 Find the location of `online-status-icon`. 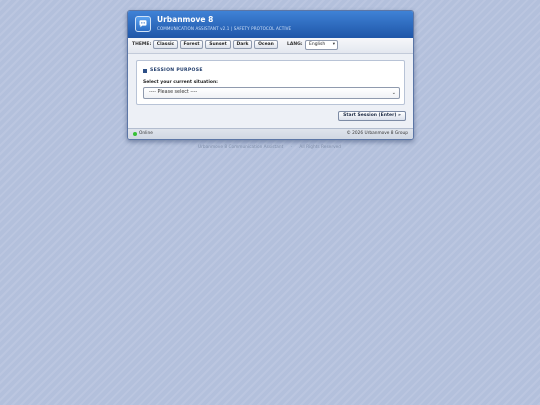

online-status-icon is located at coordinates (135, 134).